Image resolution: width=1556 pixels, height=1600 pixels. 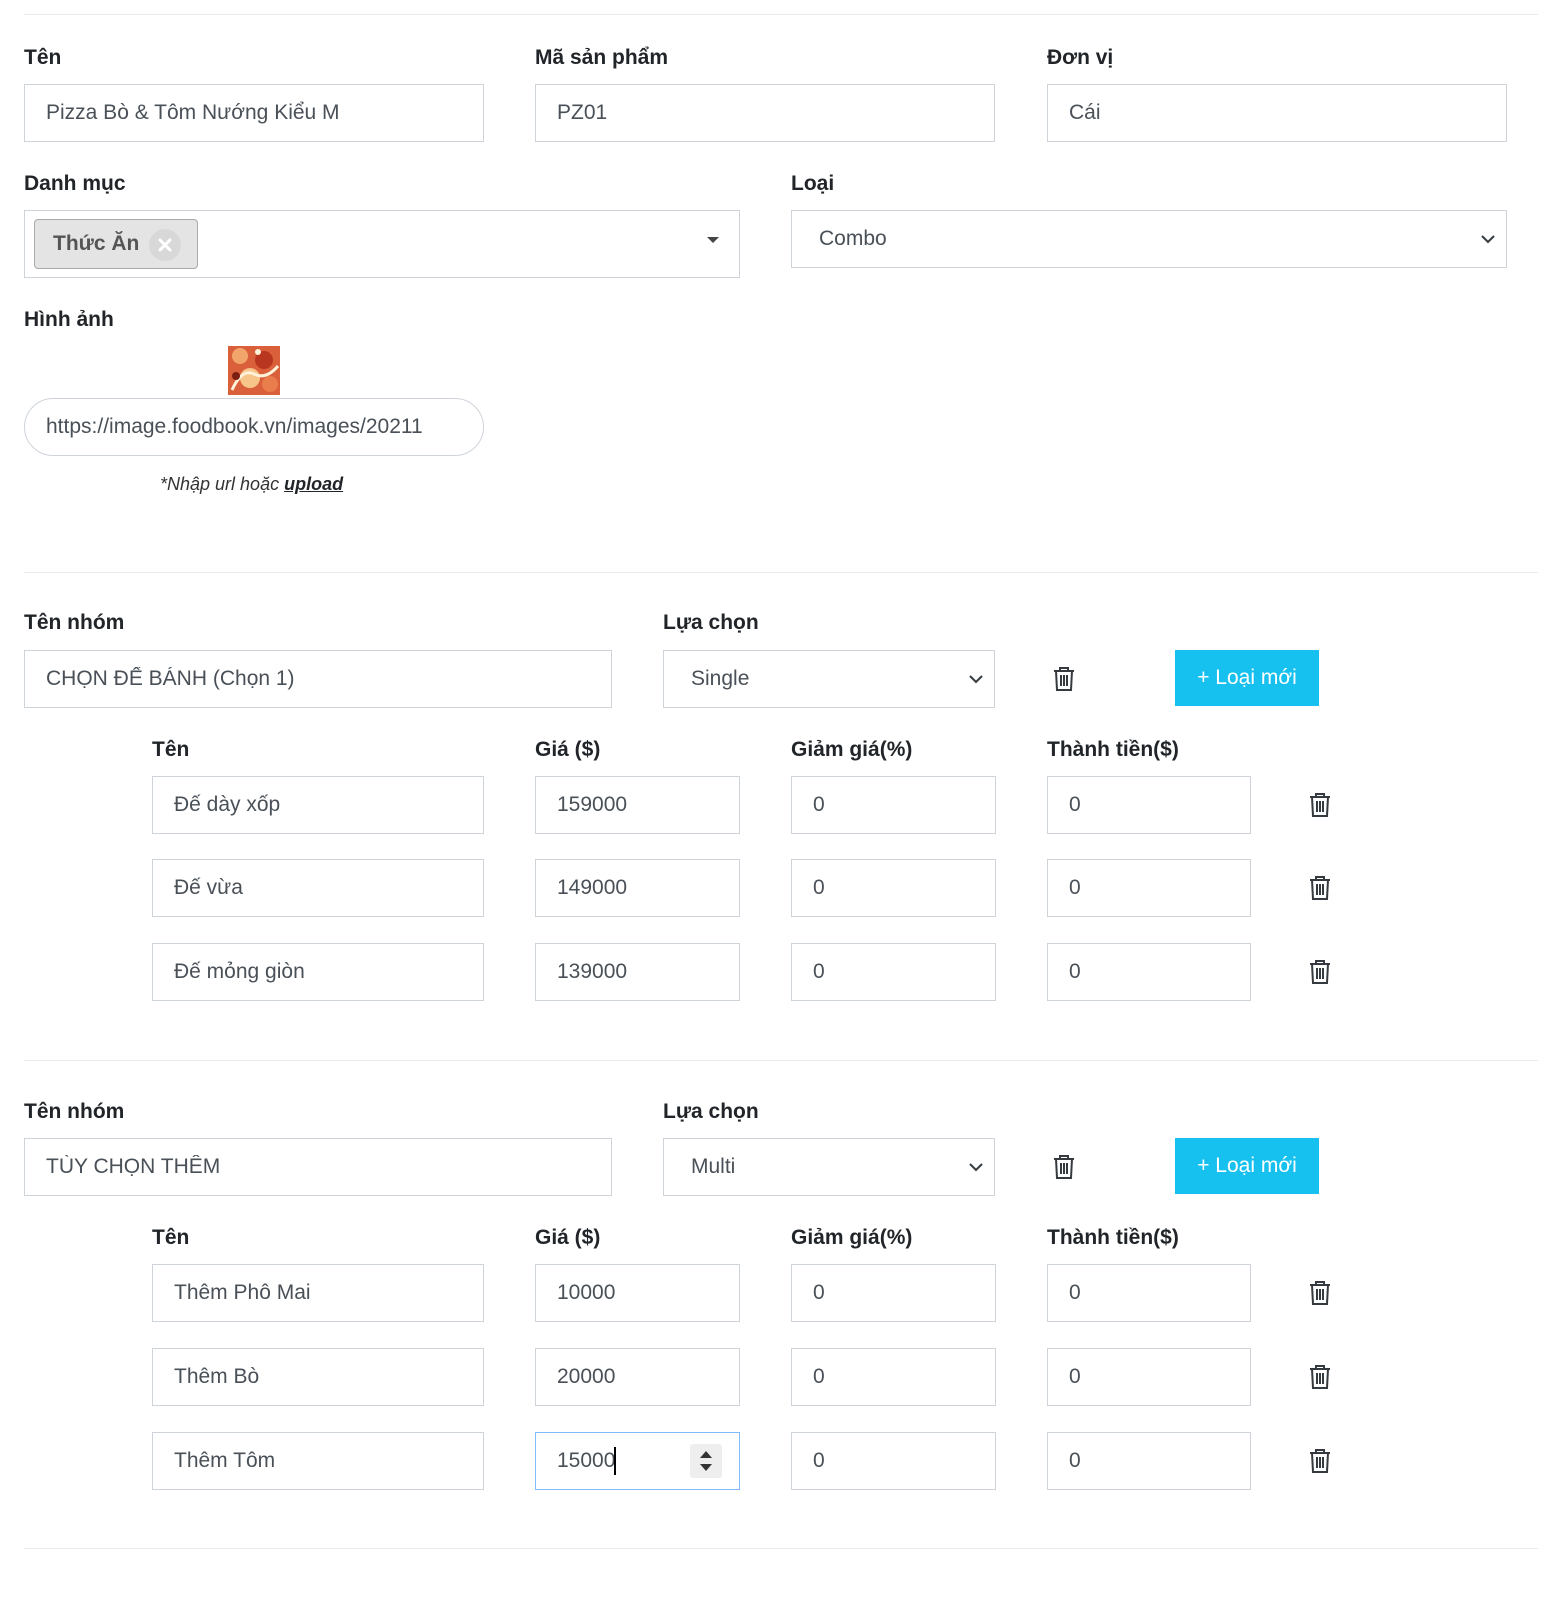 What do you see at coordinates (602, 57) in the screenshot?
I see `code-label: Mã sản phẩm` at bounding box center [602, 57].